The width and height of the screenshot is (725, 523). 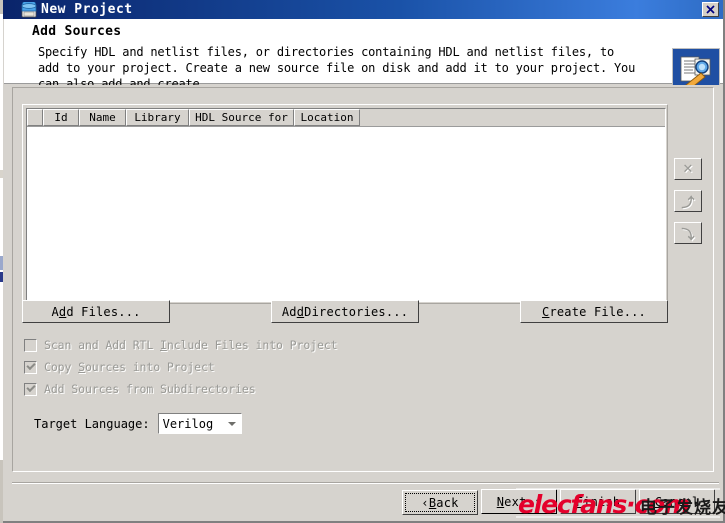 What do you see at coordinates (1, 261) in the screenshot?
I see `desktop-left-edge` at bounding box center [1, 261].